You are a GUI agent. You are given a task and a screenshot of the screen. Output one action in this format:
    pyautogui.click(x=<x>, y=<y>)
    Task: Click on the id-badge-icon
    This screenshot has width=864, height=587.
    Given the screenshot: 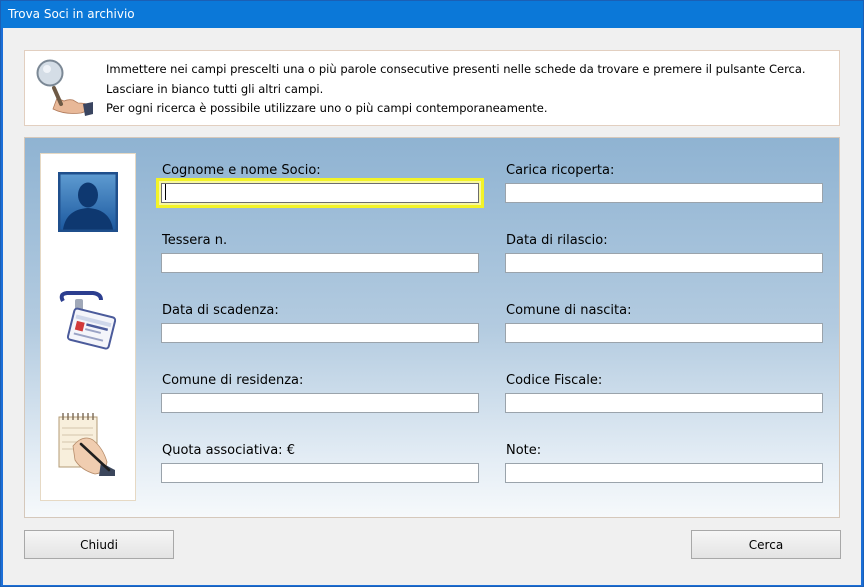 What is the action you would take?
    pyautogui.click(x=88, y=320)
    